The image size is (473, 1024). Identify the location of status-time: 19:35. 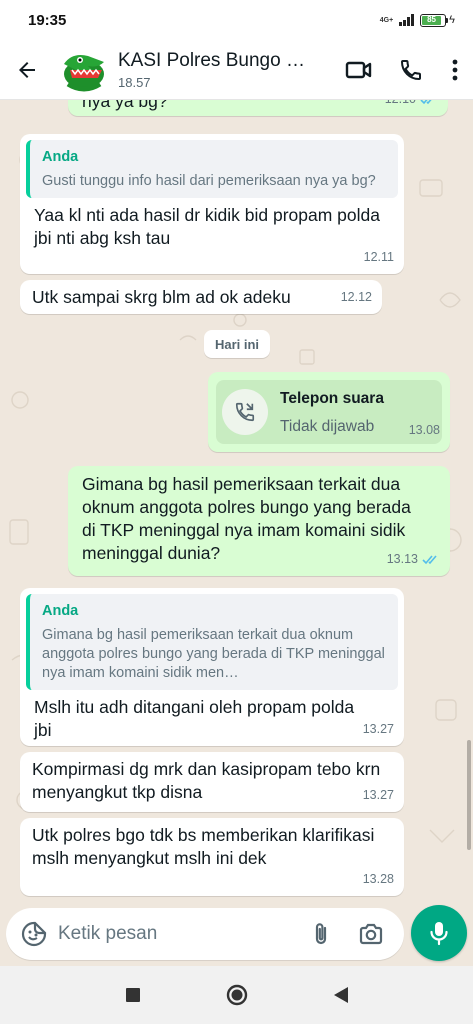
(47, 20).